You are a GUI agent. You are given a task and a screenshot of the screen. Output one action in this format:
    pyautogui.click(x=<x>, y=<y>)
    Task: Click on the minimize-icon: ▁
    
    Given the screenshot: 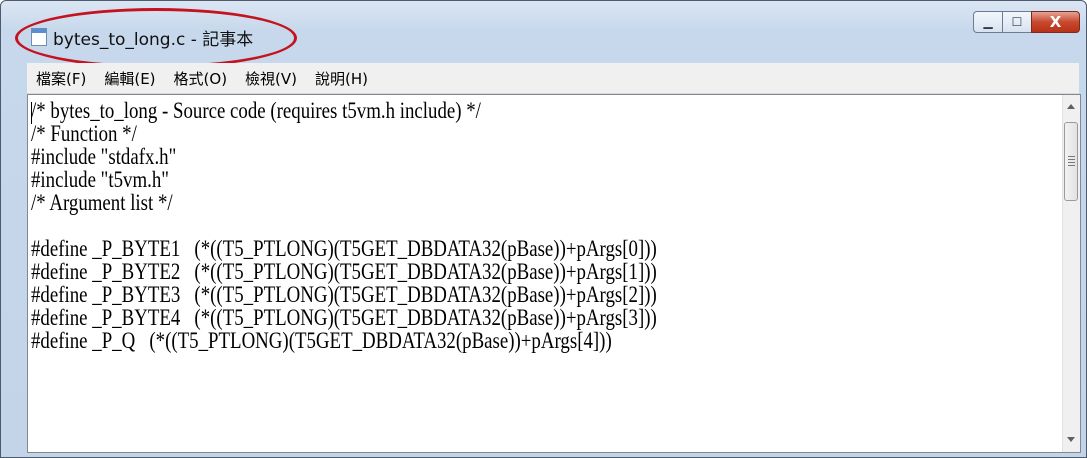 What is the action you would take?
    pyautogui.click(x=988, y=22)
    